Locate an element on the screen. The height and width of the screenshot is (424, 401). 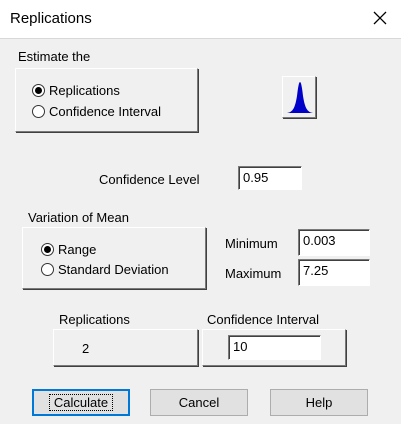
radio-range-dot is located at coordinates (47, 249).